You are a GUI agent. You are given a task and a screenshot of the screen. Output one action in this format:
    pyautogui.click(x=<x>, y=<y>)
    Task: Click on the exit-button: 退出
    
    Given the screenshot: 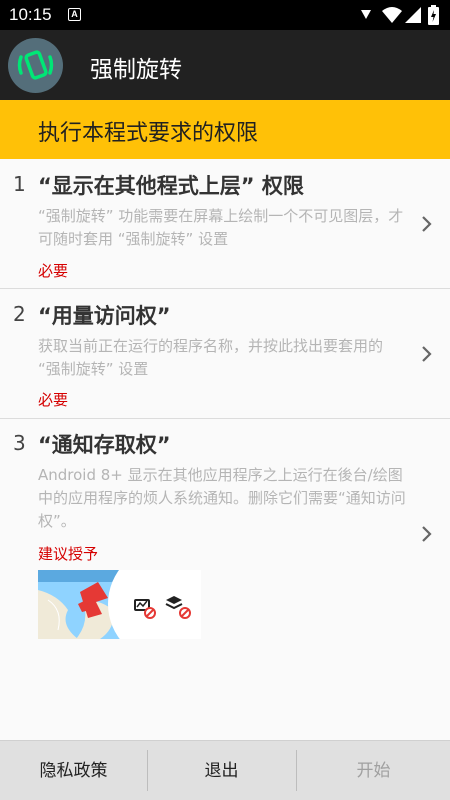 What is the action you would take?
    pyautogui.click(x=221, y=770)
    